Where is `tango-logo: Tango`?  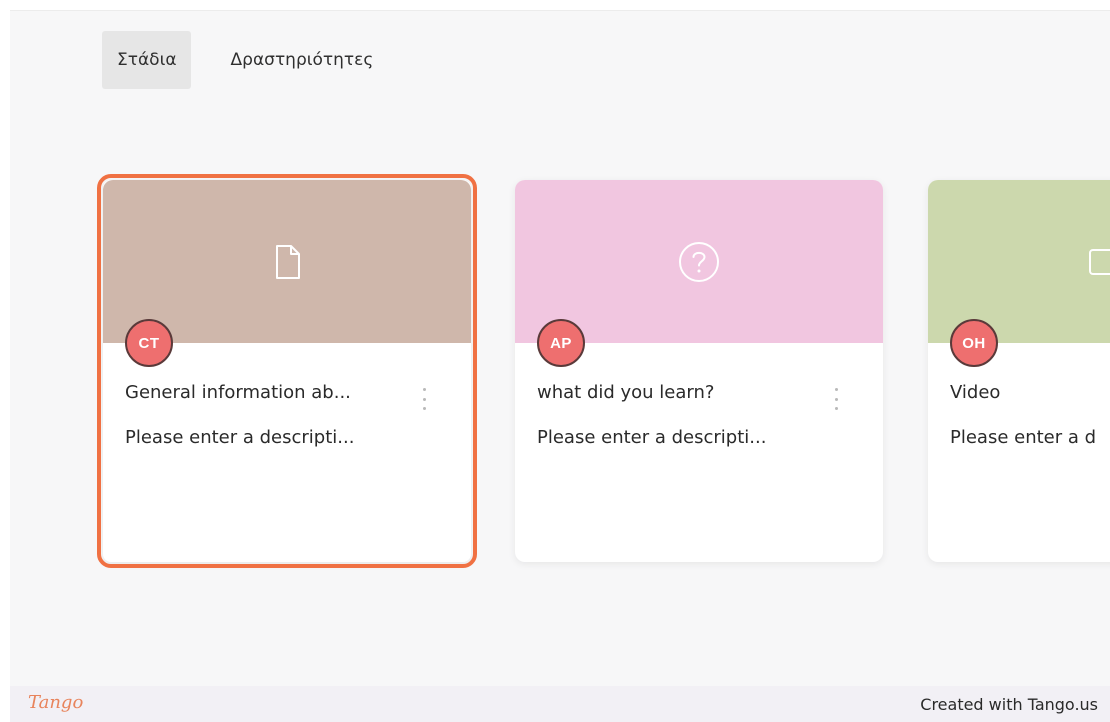
tango-logo: Tango is located at coordinates (56, 702).